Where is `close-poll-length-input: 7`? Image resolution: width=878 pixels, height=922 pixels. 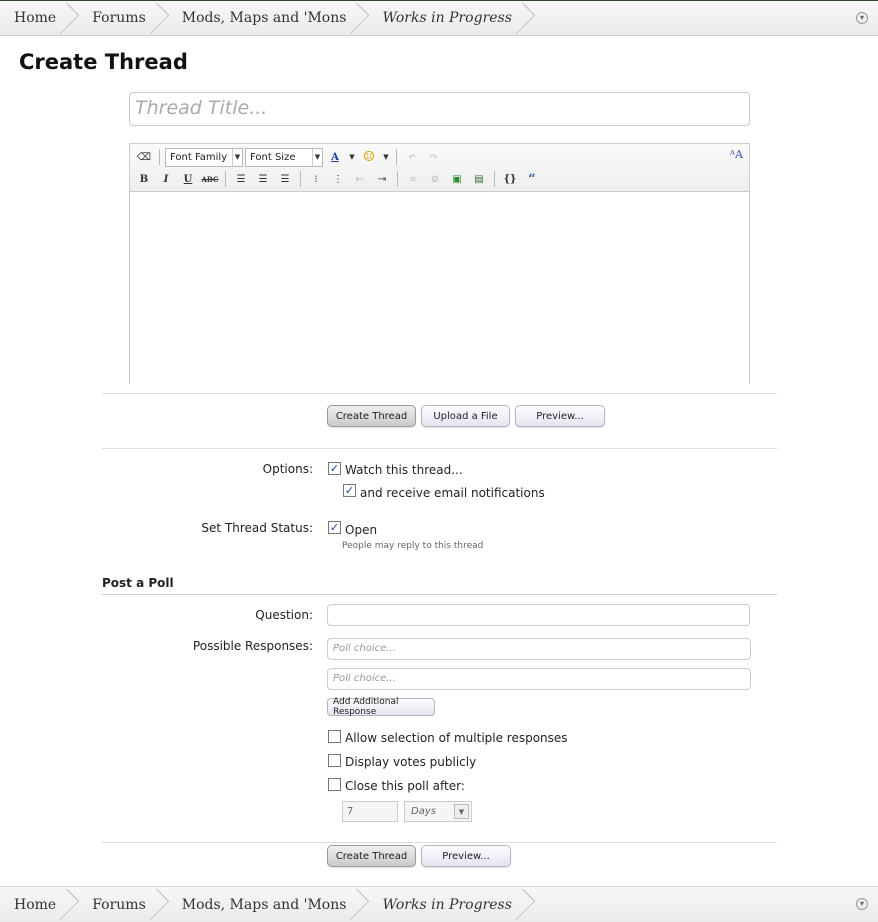 close-poll-length-input: 7 is located at coordinates (370, 811).